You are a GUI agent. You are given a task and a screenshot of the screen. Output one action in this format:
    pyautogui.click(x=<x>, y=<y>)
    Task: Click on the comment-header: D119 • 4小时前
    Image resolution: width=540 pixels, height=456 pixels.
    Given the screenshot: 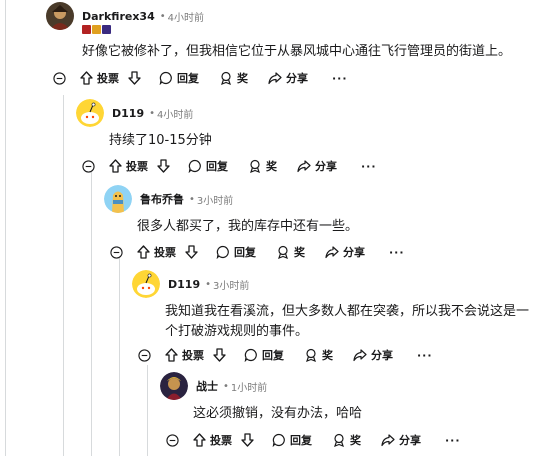 What is the action you would take?
    pyautogui.click(x=134, y=113)
    